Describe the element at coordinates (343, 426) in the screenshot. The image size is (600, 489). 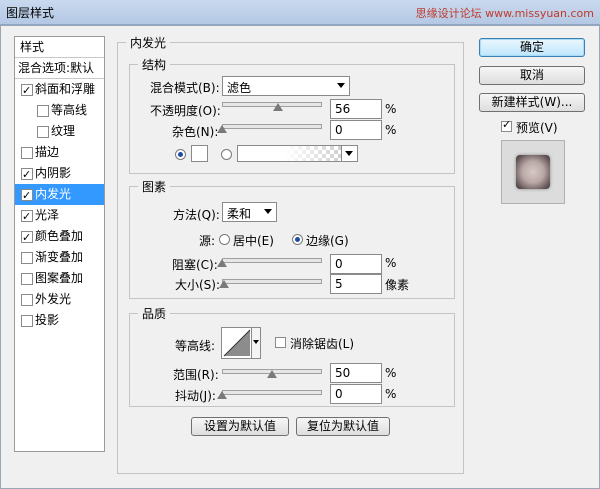
I see `reset-default-button: 复位为默认值` at that location.